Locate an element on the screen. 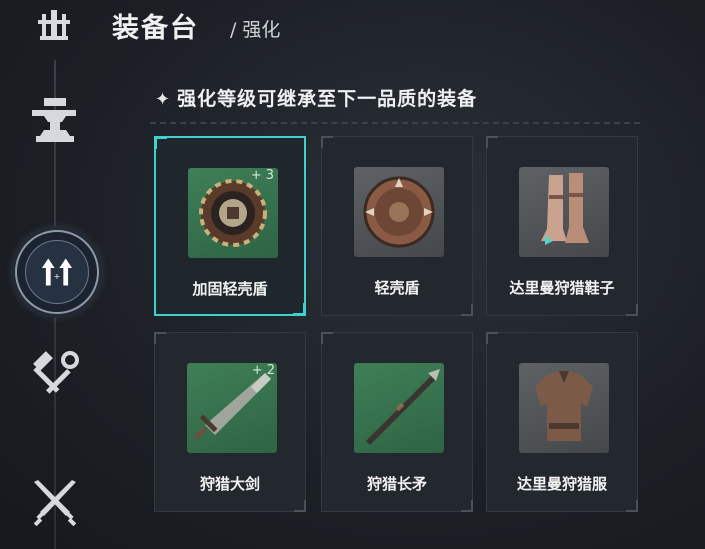 The height and width of the screenshot is (549, 705). armor-icon is located at coordinates (564, 406).